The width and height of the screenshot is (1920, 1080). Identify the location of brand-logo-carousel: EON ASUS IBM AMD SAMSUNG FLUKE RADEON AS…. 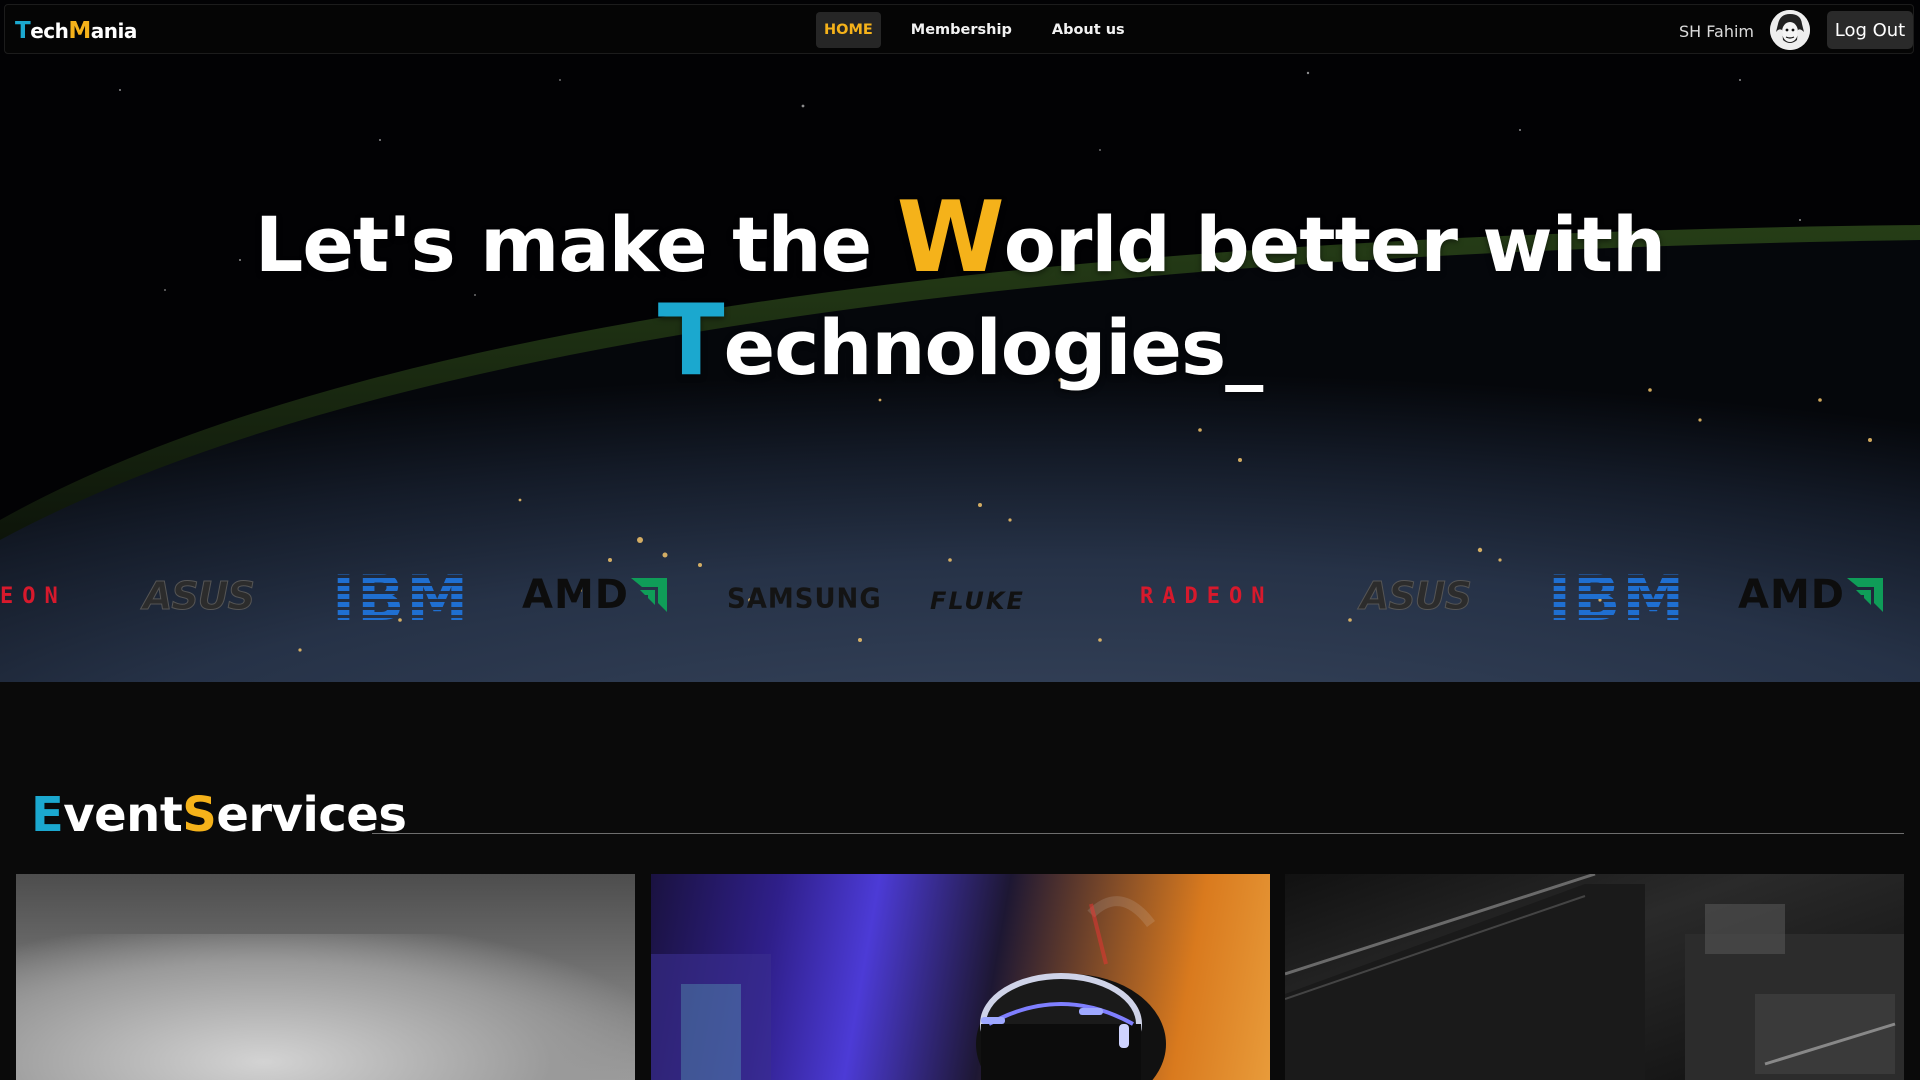
(960, 598).